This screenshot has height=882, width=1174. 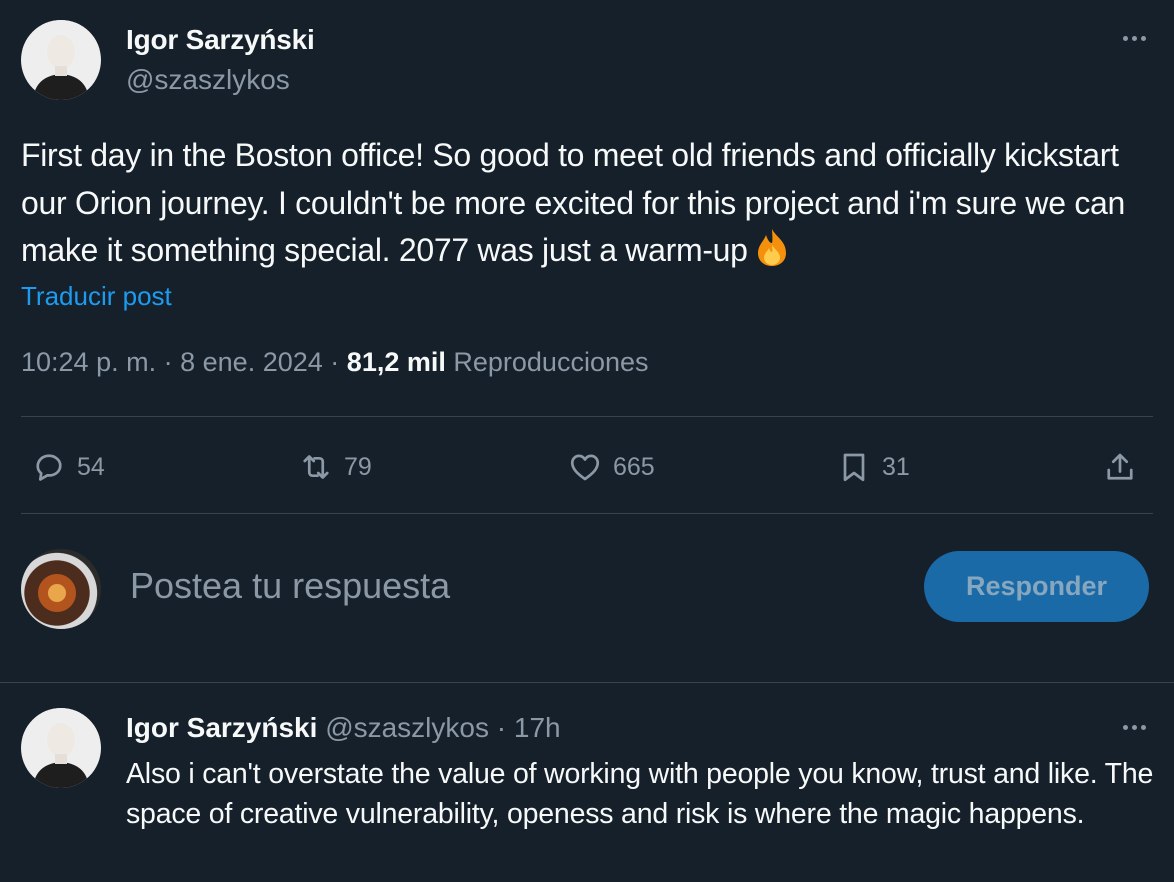 What do you see at coordinates (771, 247) in the screenshot?
I see `fire-emoji-icon` at bounding box center [771, 247].